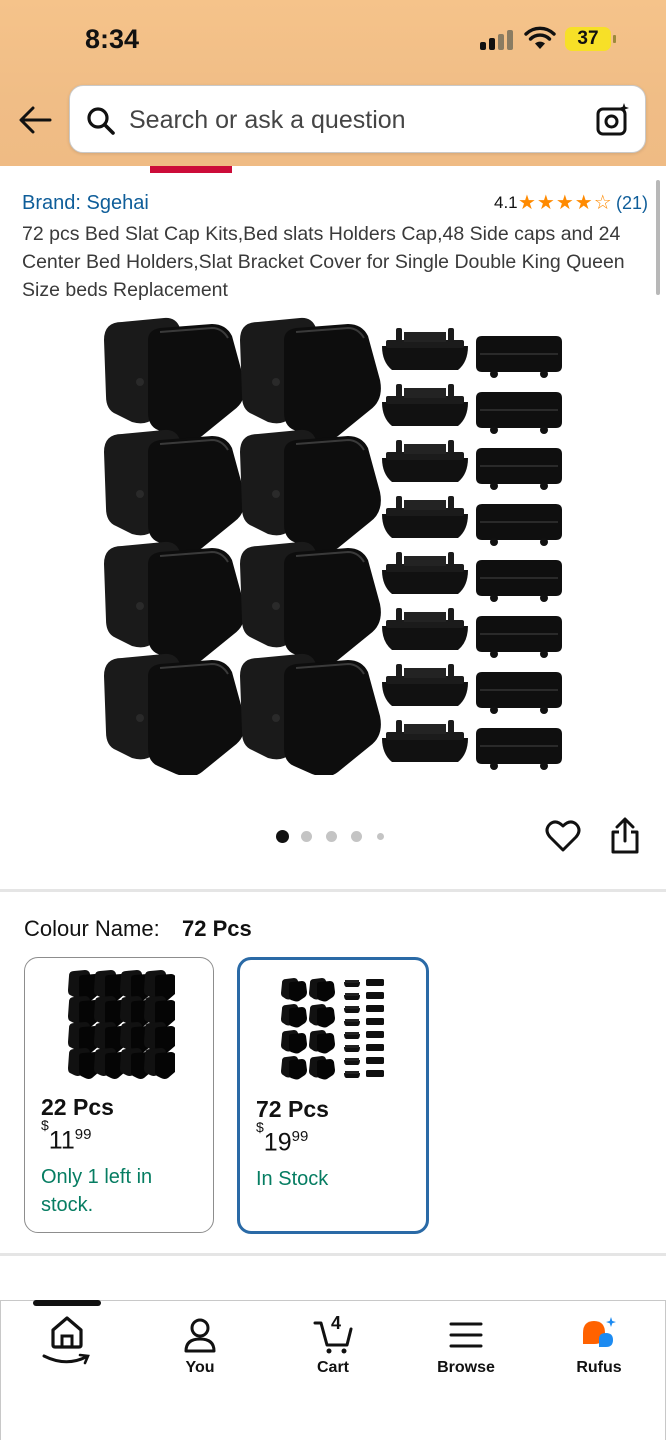  I want to click on carousel-dot-active, so click(282, 836).